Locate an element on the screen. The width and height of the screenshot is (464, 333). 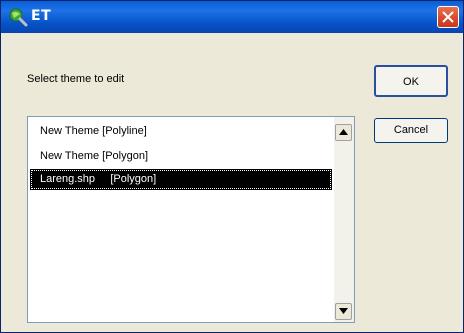
scroll-up-button is located at coordinates (343, 132).